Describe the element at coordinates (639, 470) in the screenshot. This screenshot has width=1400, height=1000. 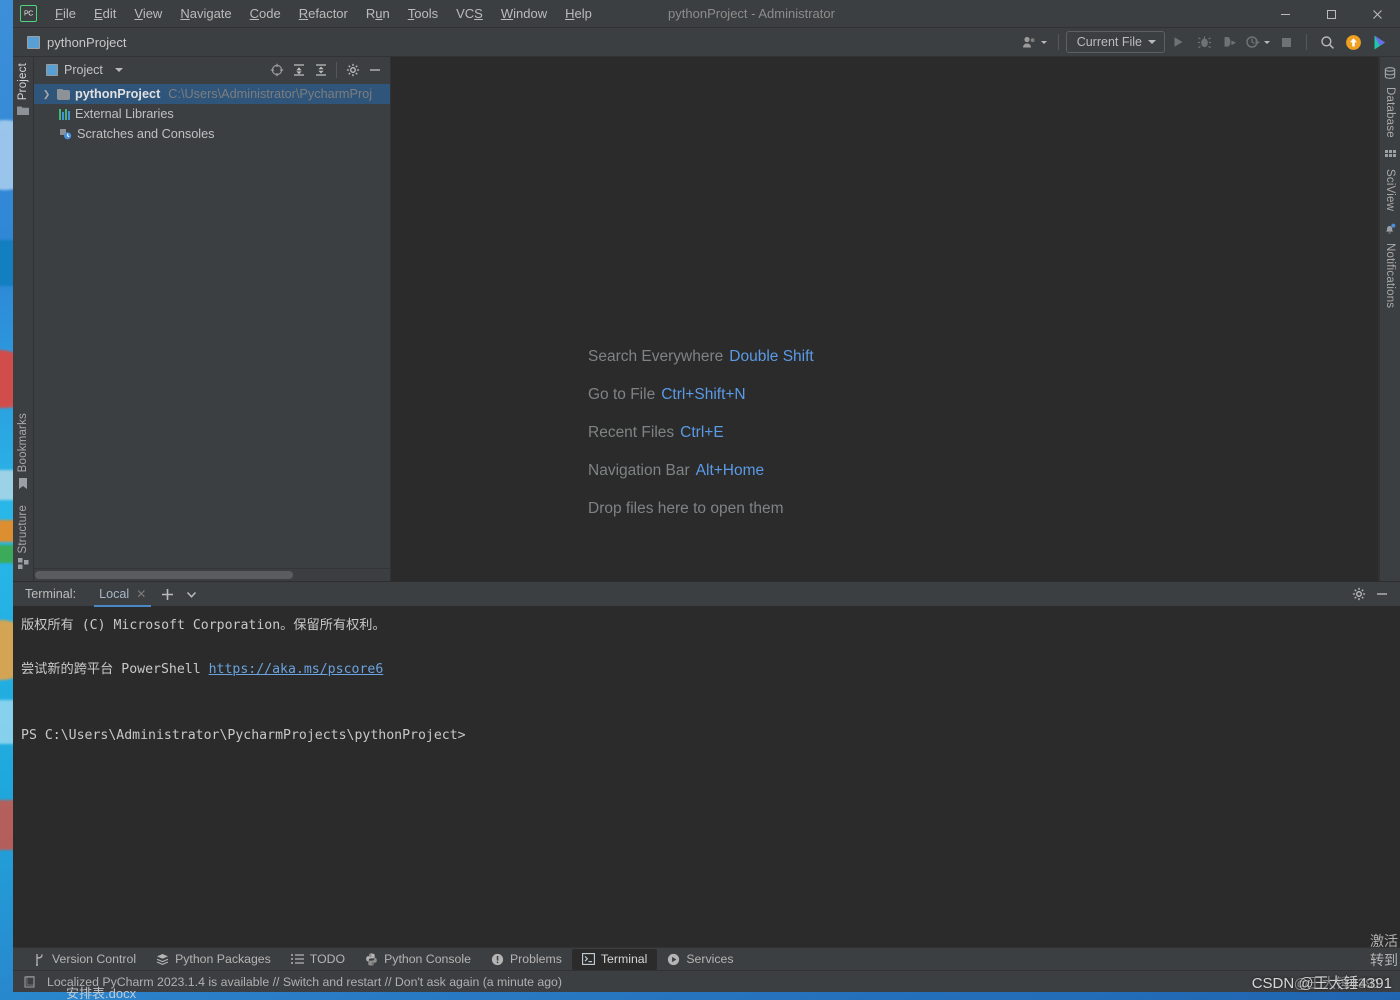
I see `hint-action: Navigation Bar` at that location.